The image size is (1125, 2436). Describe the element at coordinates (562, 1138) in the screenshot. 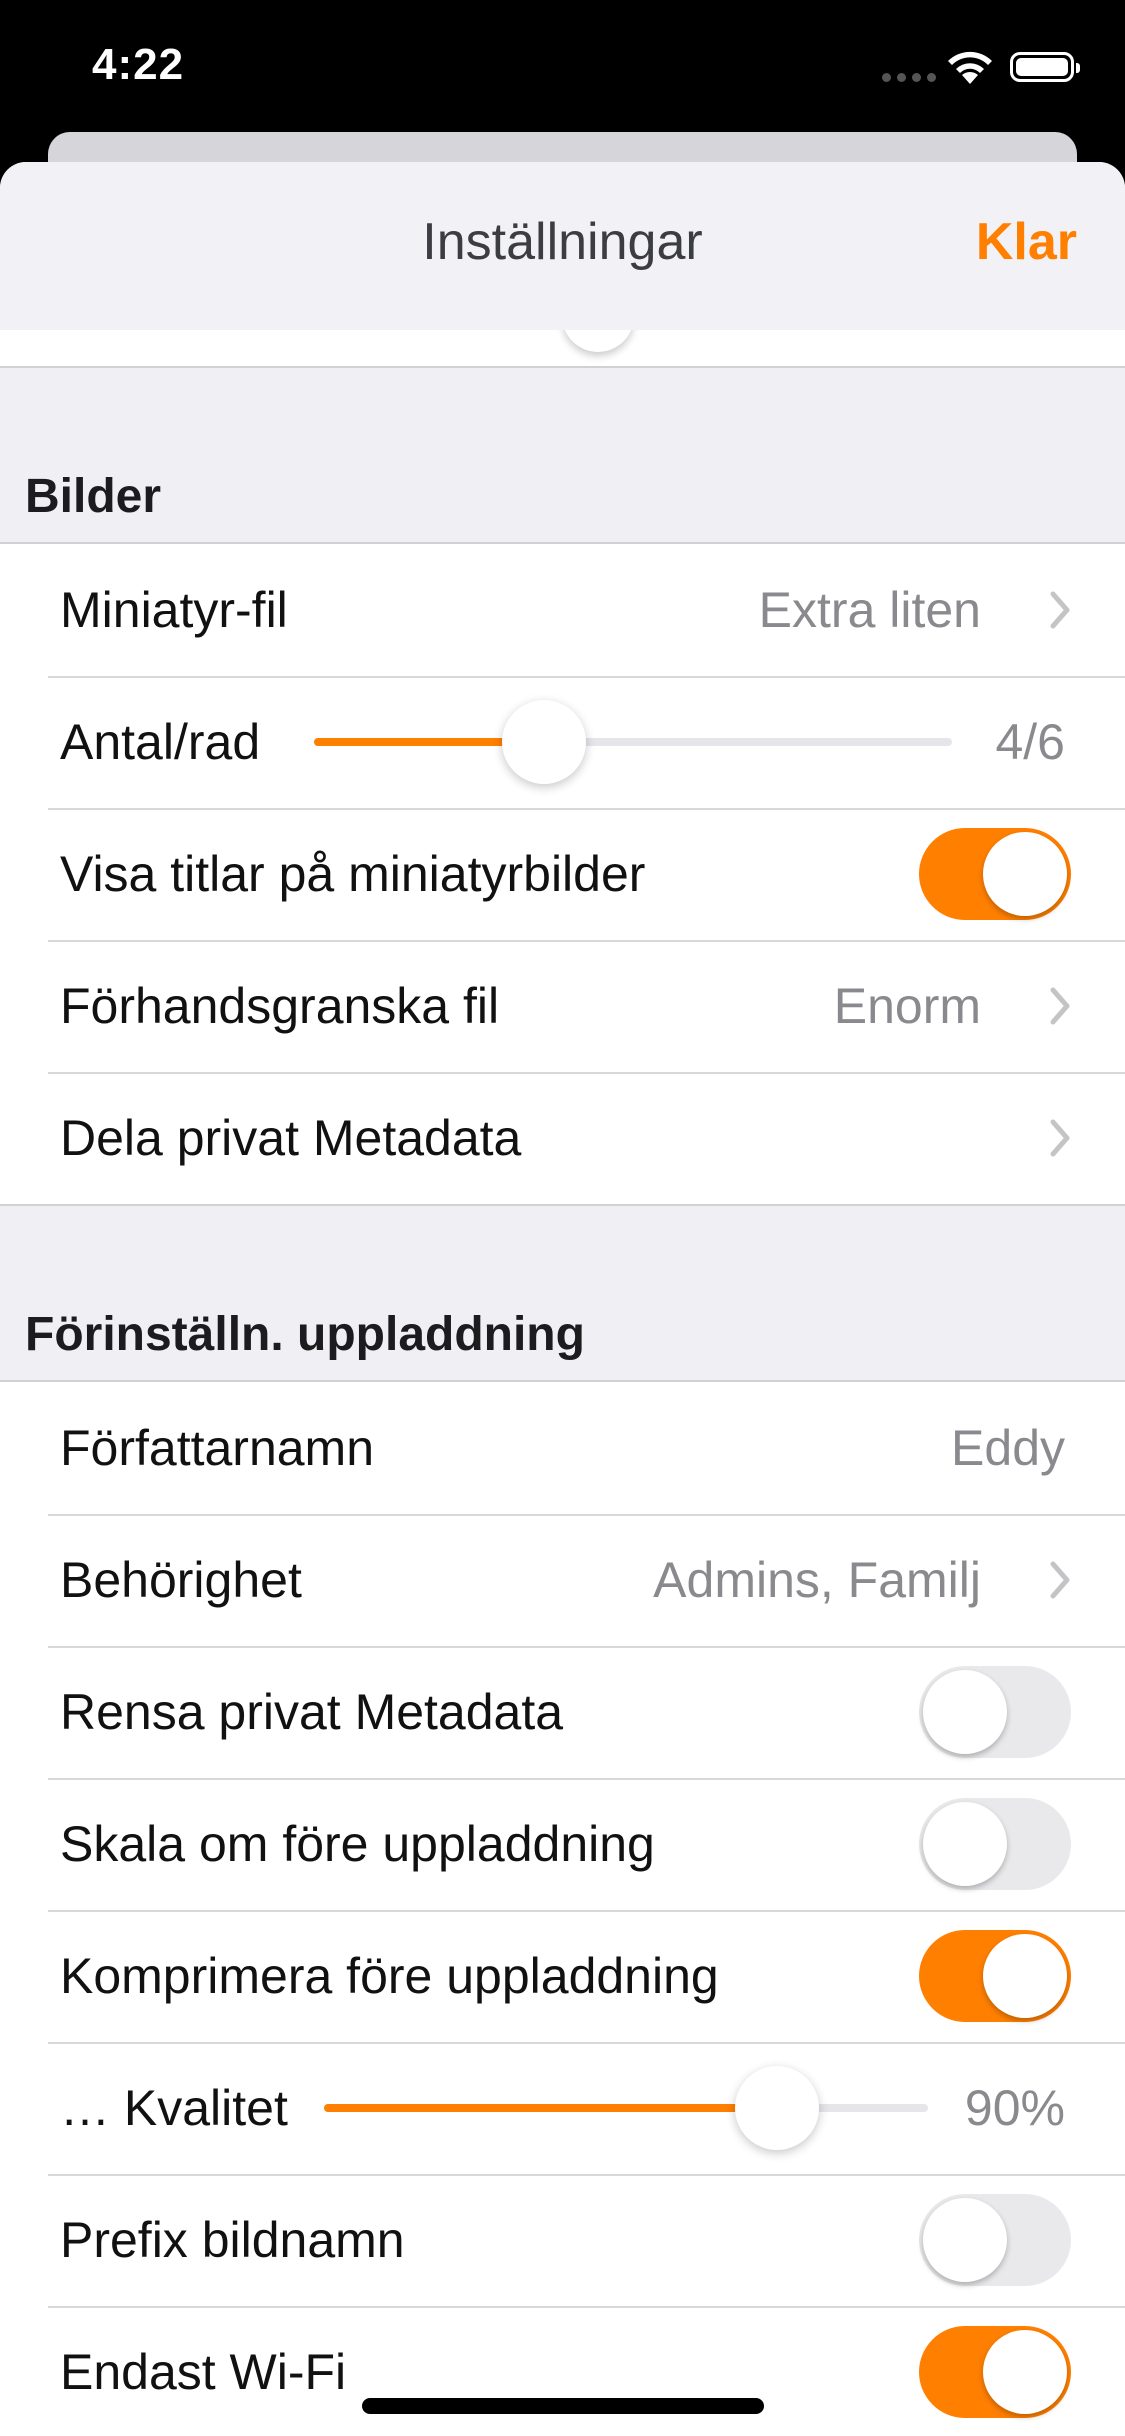

I see `share-private-metadata-row: Dela privat Metadata` at that location.